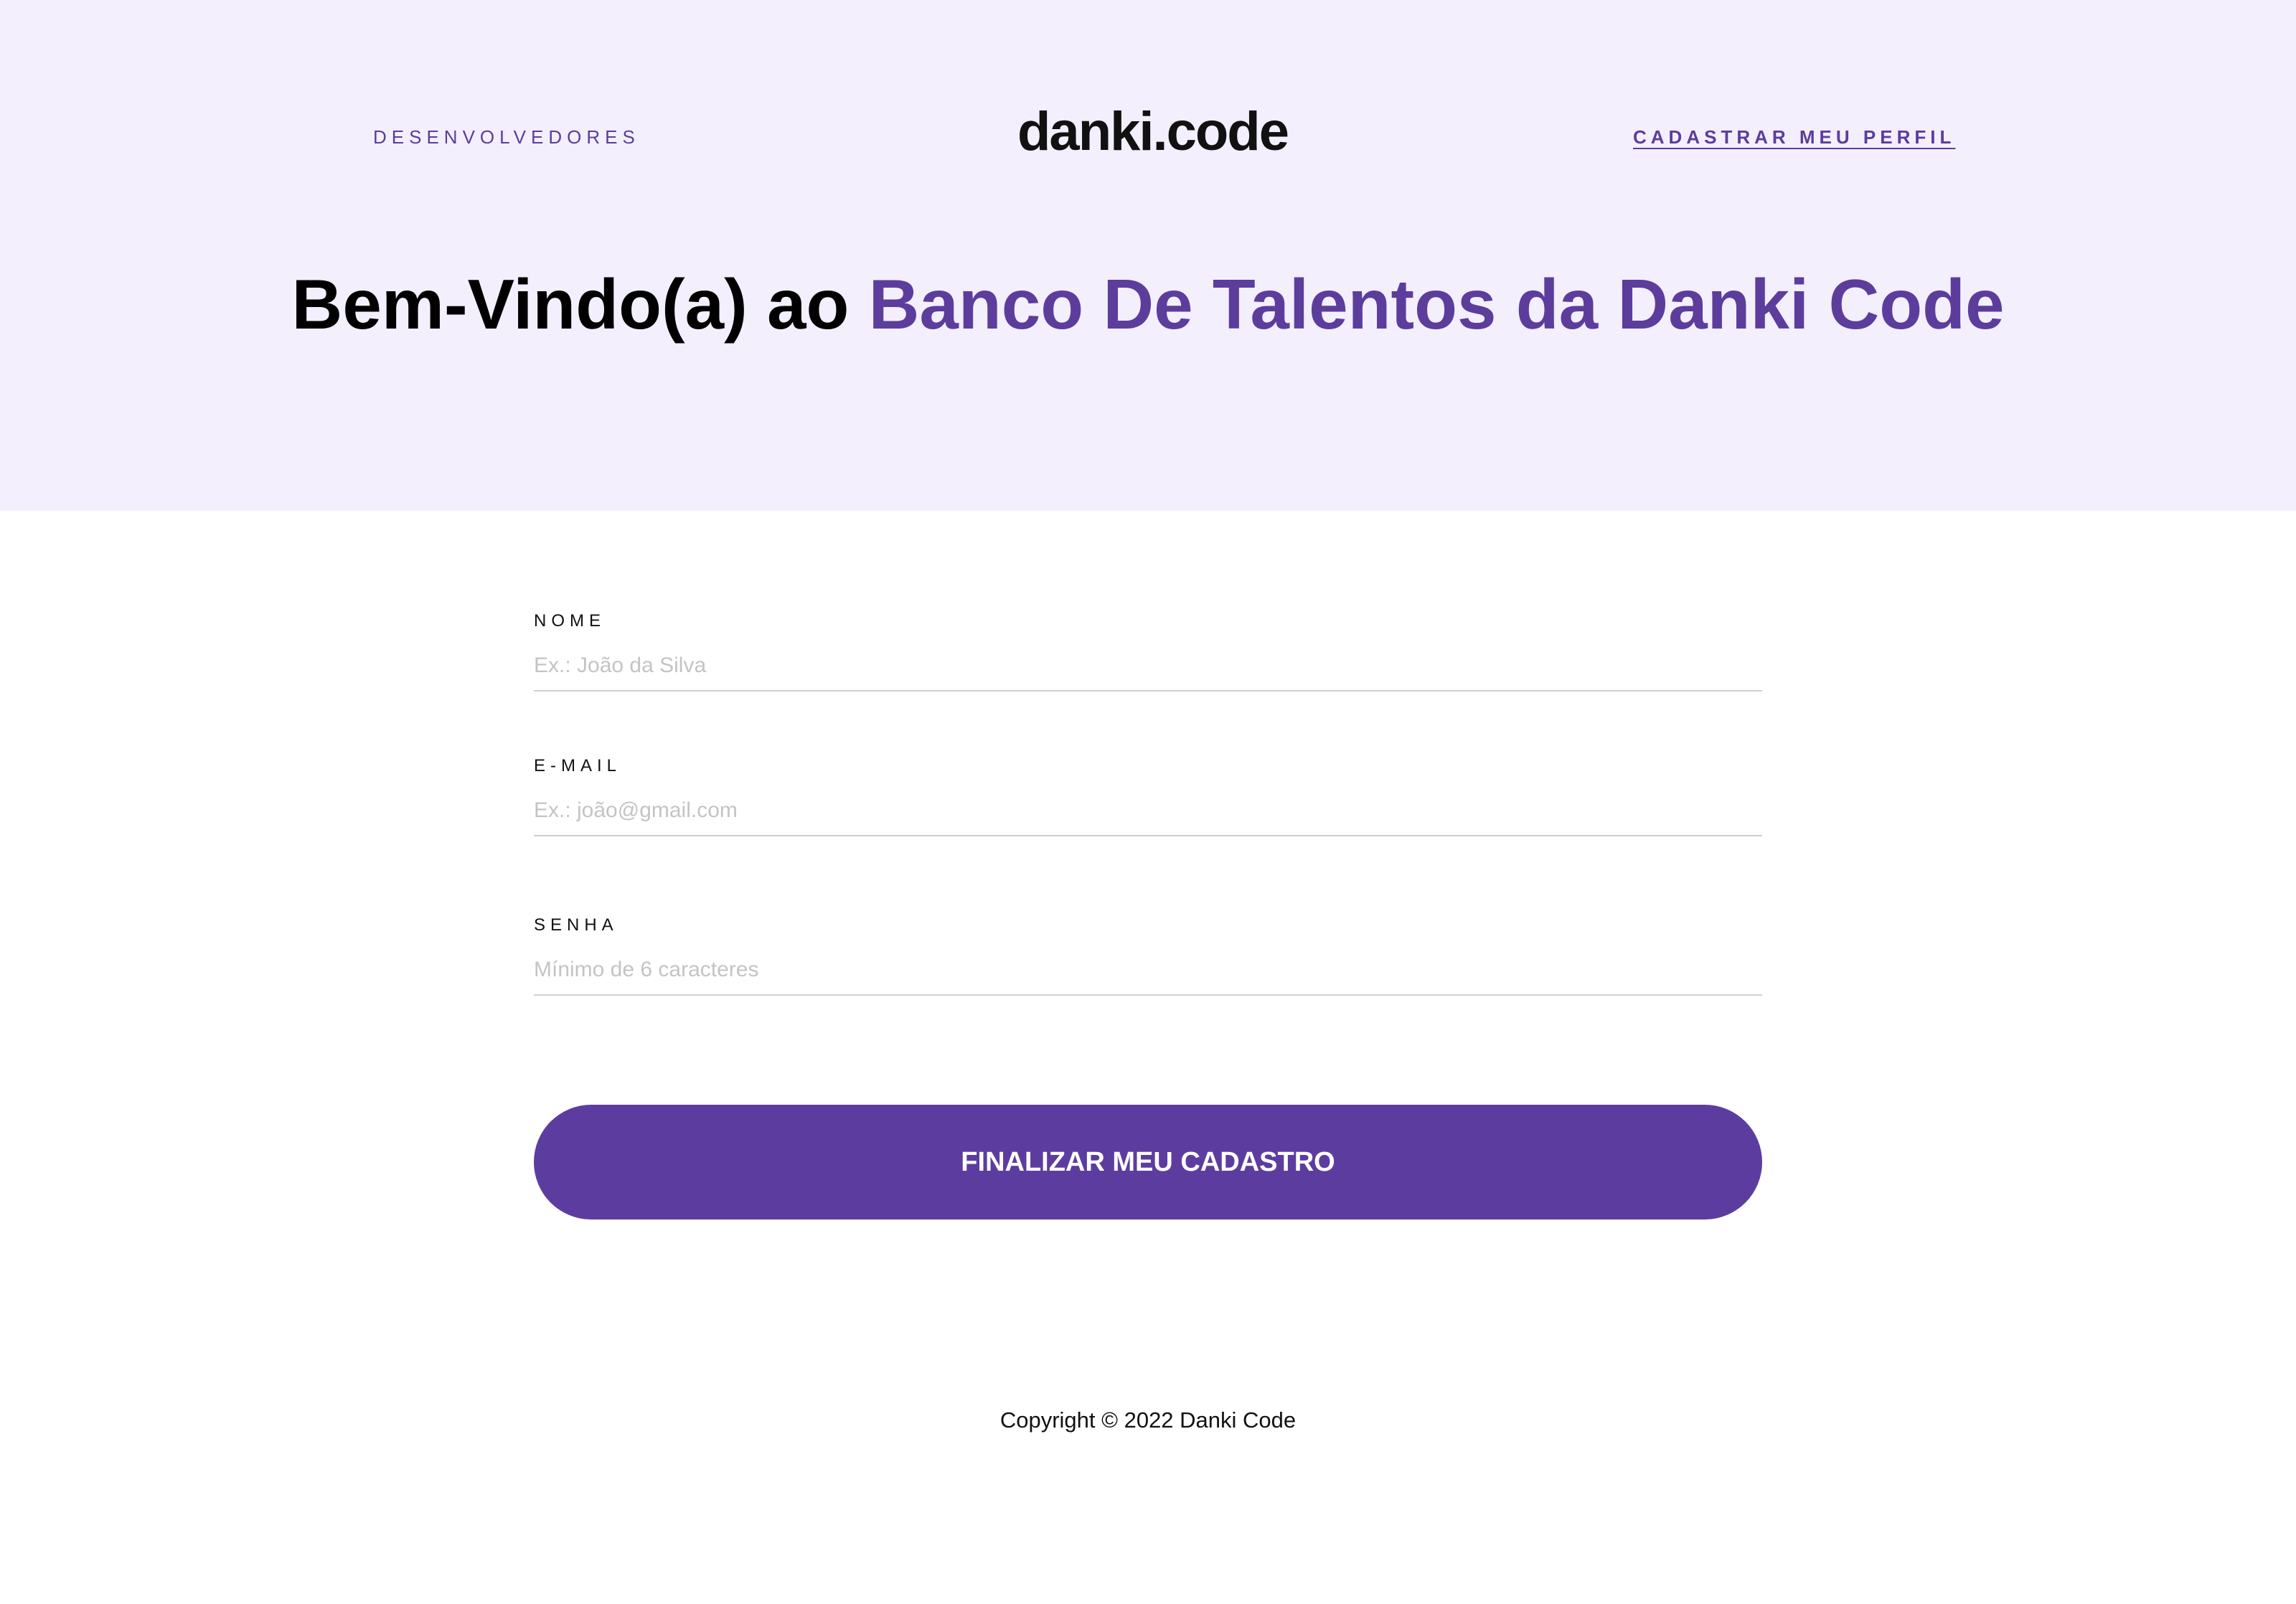 Image resolution: width=2296 pixels, height=1604 pixels. What do you see at coordinates (576, 925) in the screenshot?
I see `password-label: SENHA` at bounding box center [576, 925].